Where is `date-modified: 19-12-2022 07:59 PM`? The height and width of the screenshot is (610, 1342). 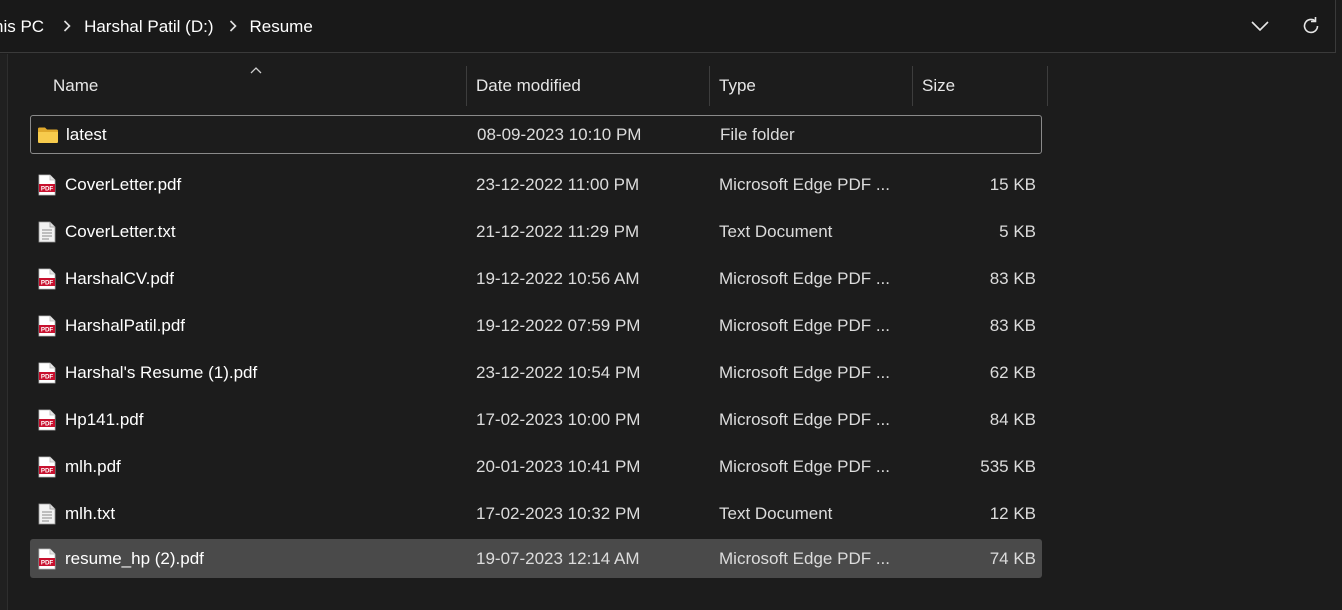
date-modified: 19-12-2022 07:59 PM is located at coordinates (558, 325).